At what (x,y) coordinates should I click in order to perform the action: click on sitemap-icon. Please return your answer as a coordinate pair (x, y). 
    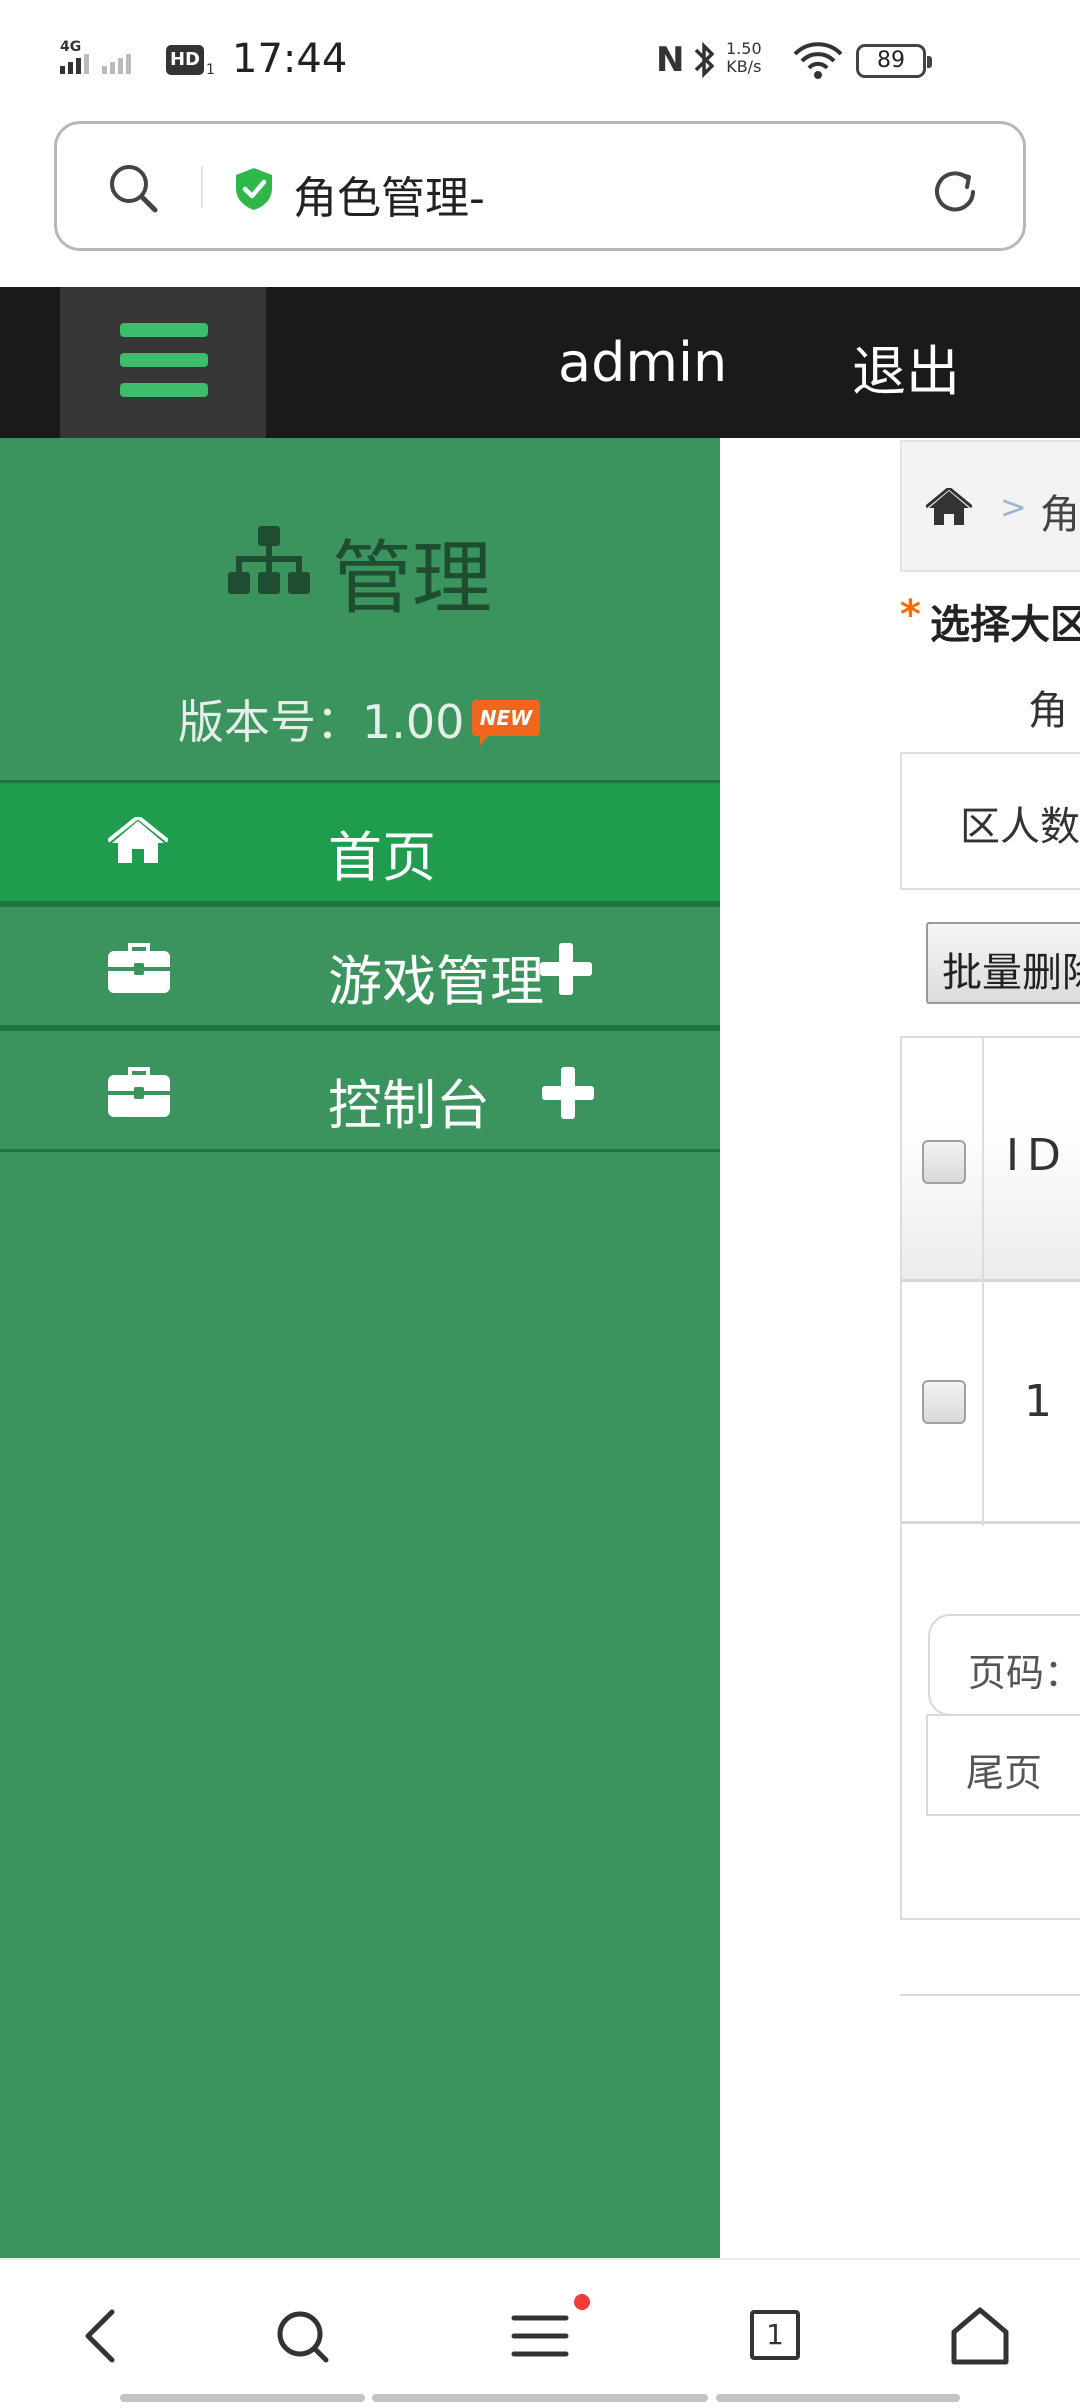
    Looking at the image, I should click on (269, 562).